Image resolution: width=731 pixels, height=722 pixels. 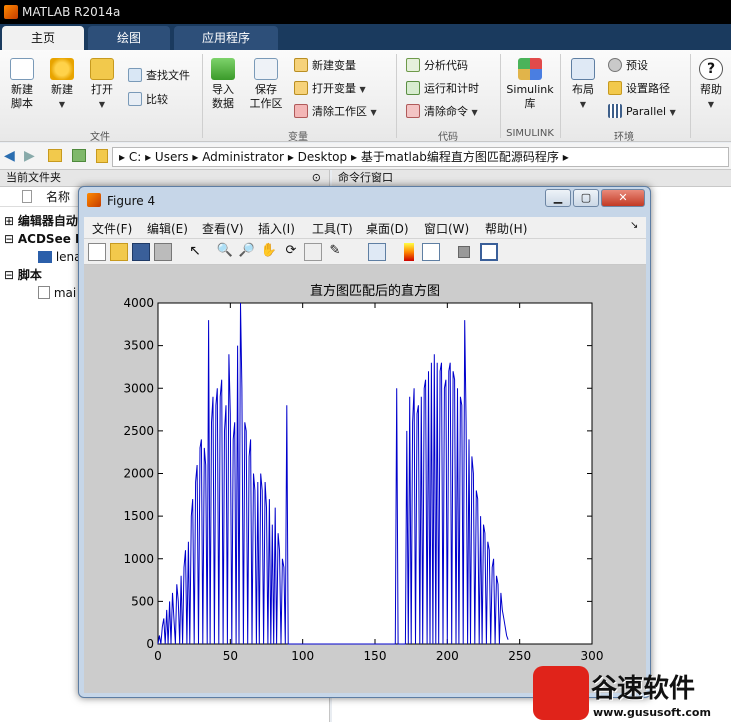 I want to click on menu-file: 文件(F), so click(x=112, y=228).